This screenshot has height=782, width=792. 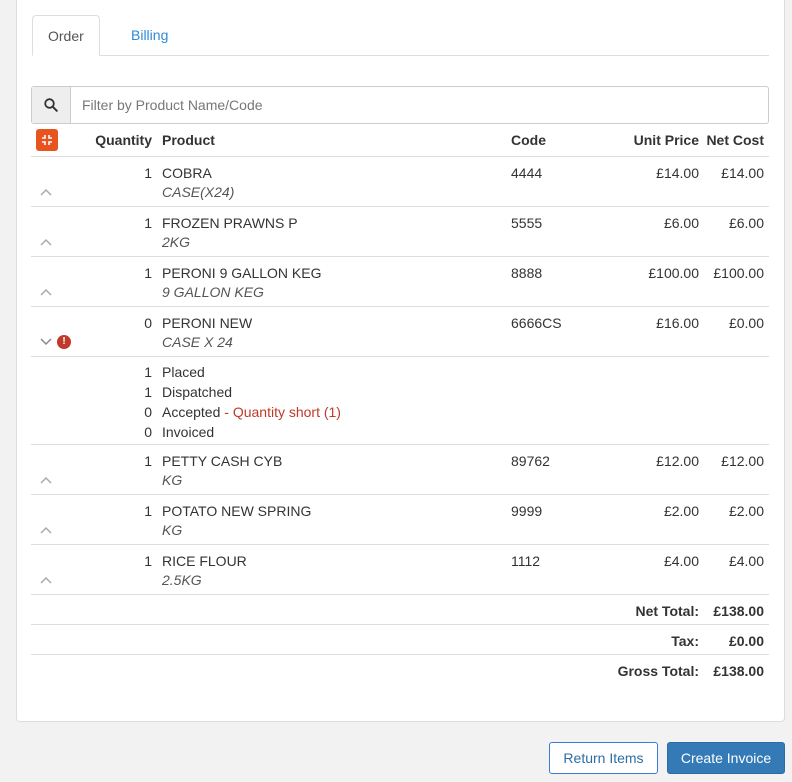 What do you see at coordinates (197, 342) in the screenshot?
I see `row-pack-size: CASE X 24` at bounding box center [197, 342].